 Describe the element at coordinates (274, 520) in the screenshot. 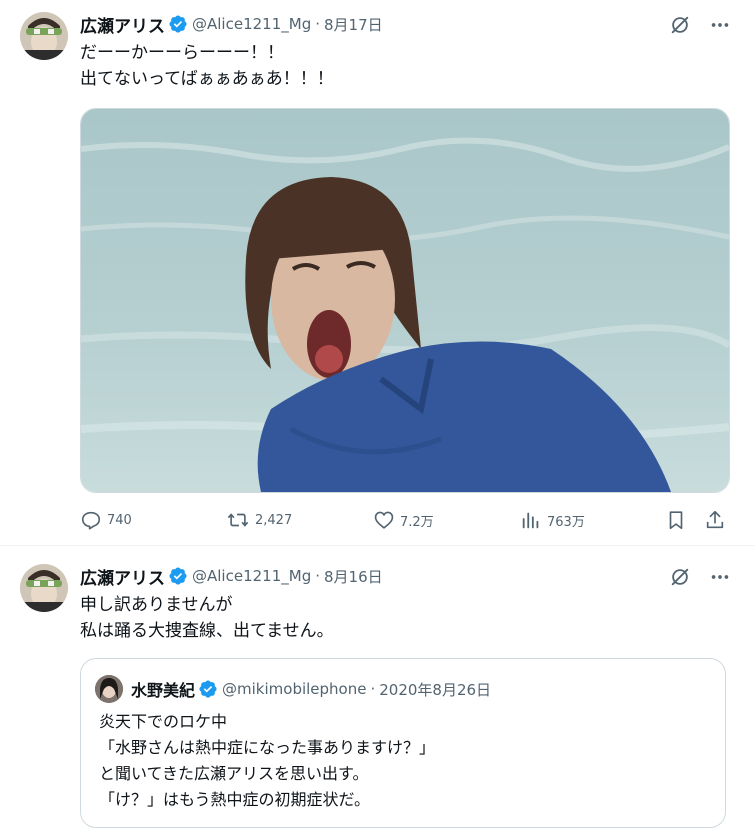

I see `retweet-count: 2,427` at that location.